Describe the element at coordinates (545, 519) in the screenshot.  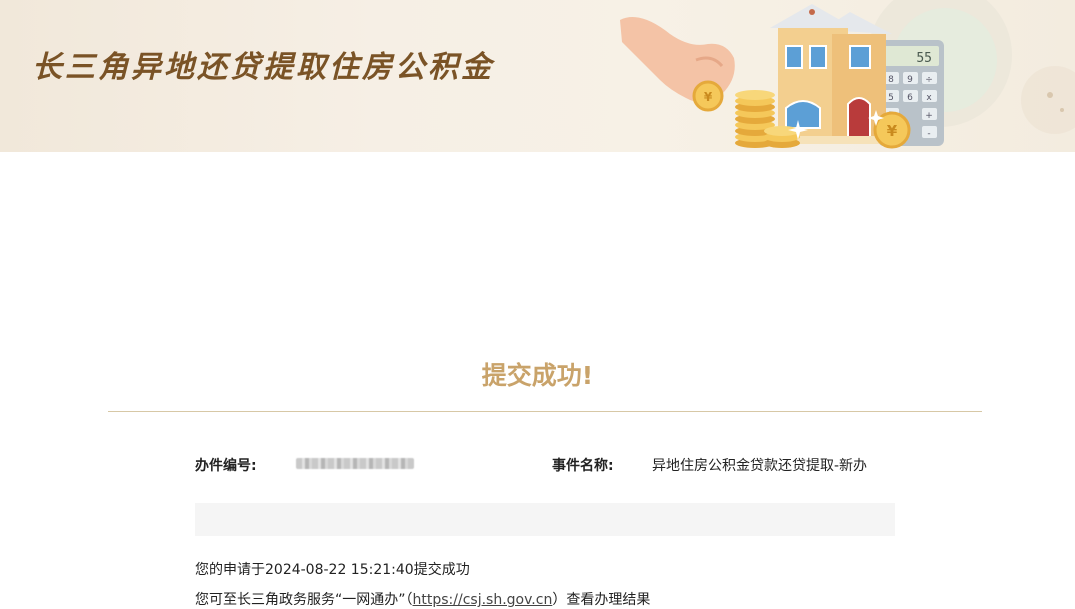
I see `info-panel` at that location.